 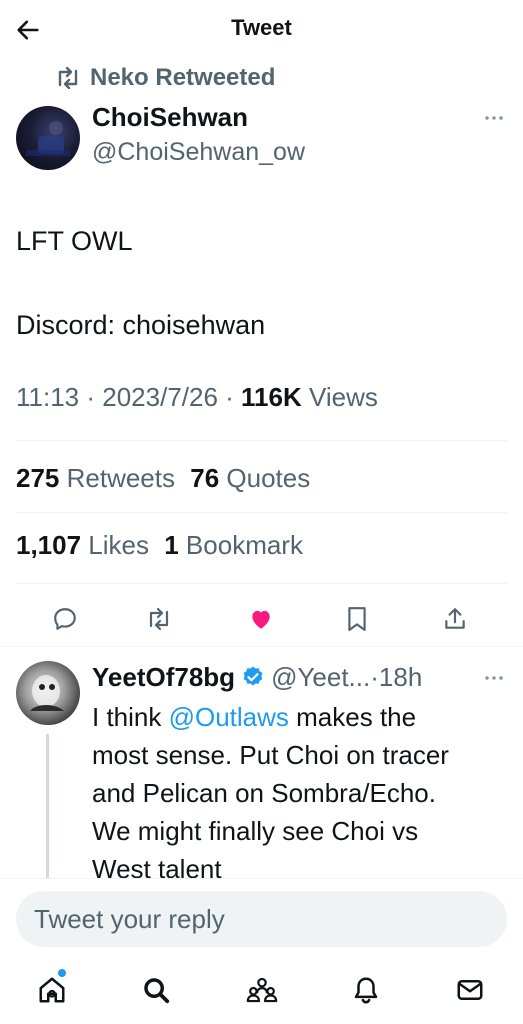 I want to click on retweet-button, so click(x=159, y=619).